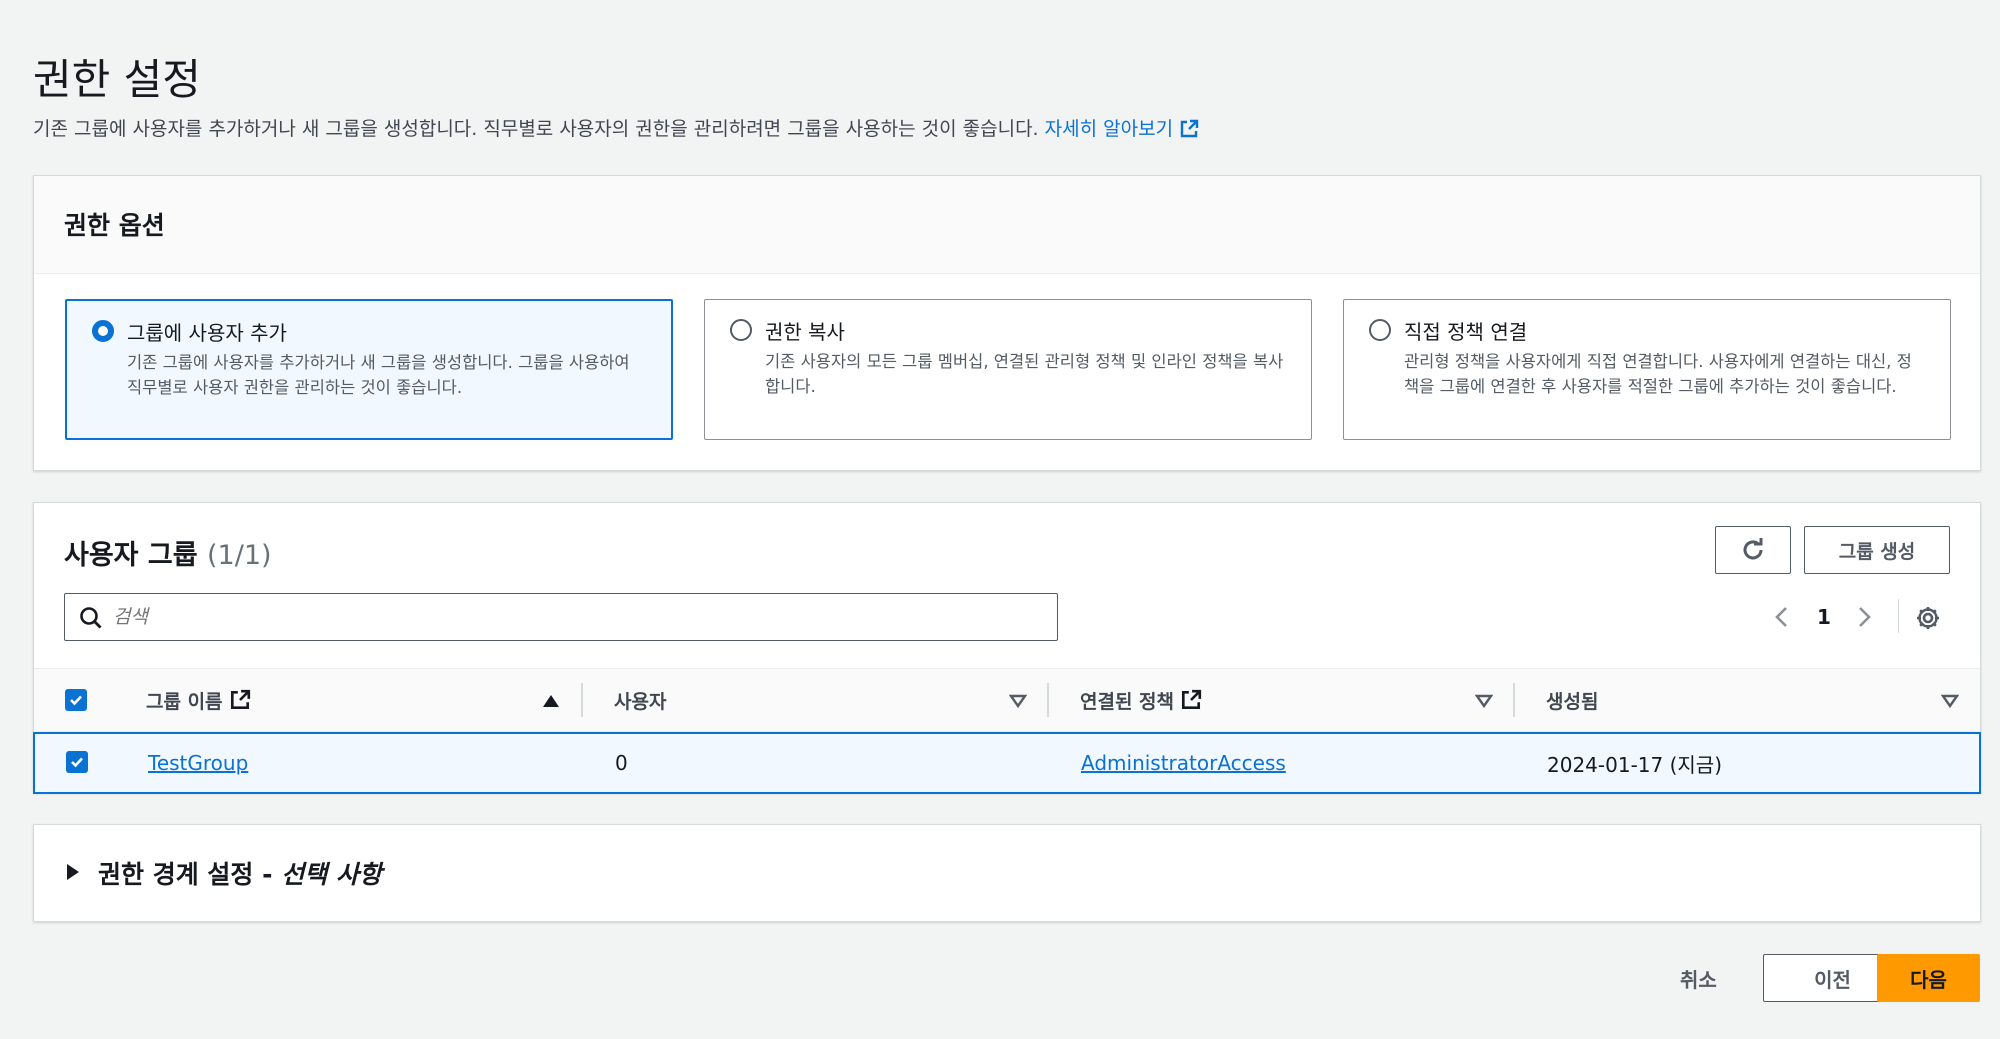 This screenshot has width=2000, height=1039. What do you see at coordinates (1898, 616) in the screenshot?
I see `pager-divider` at bounding box center [1898, 616].